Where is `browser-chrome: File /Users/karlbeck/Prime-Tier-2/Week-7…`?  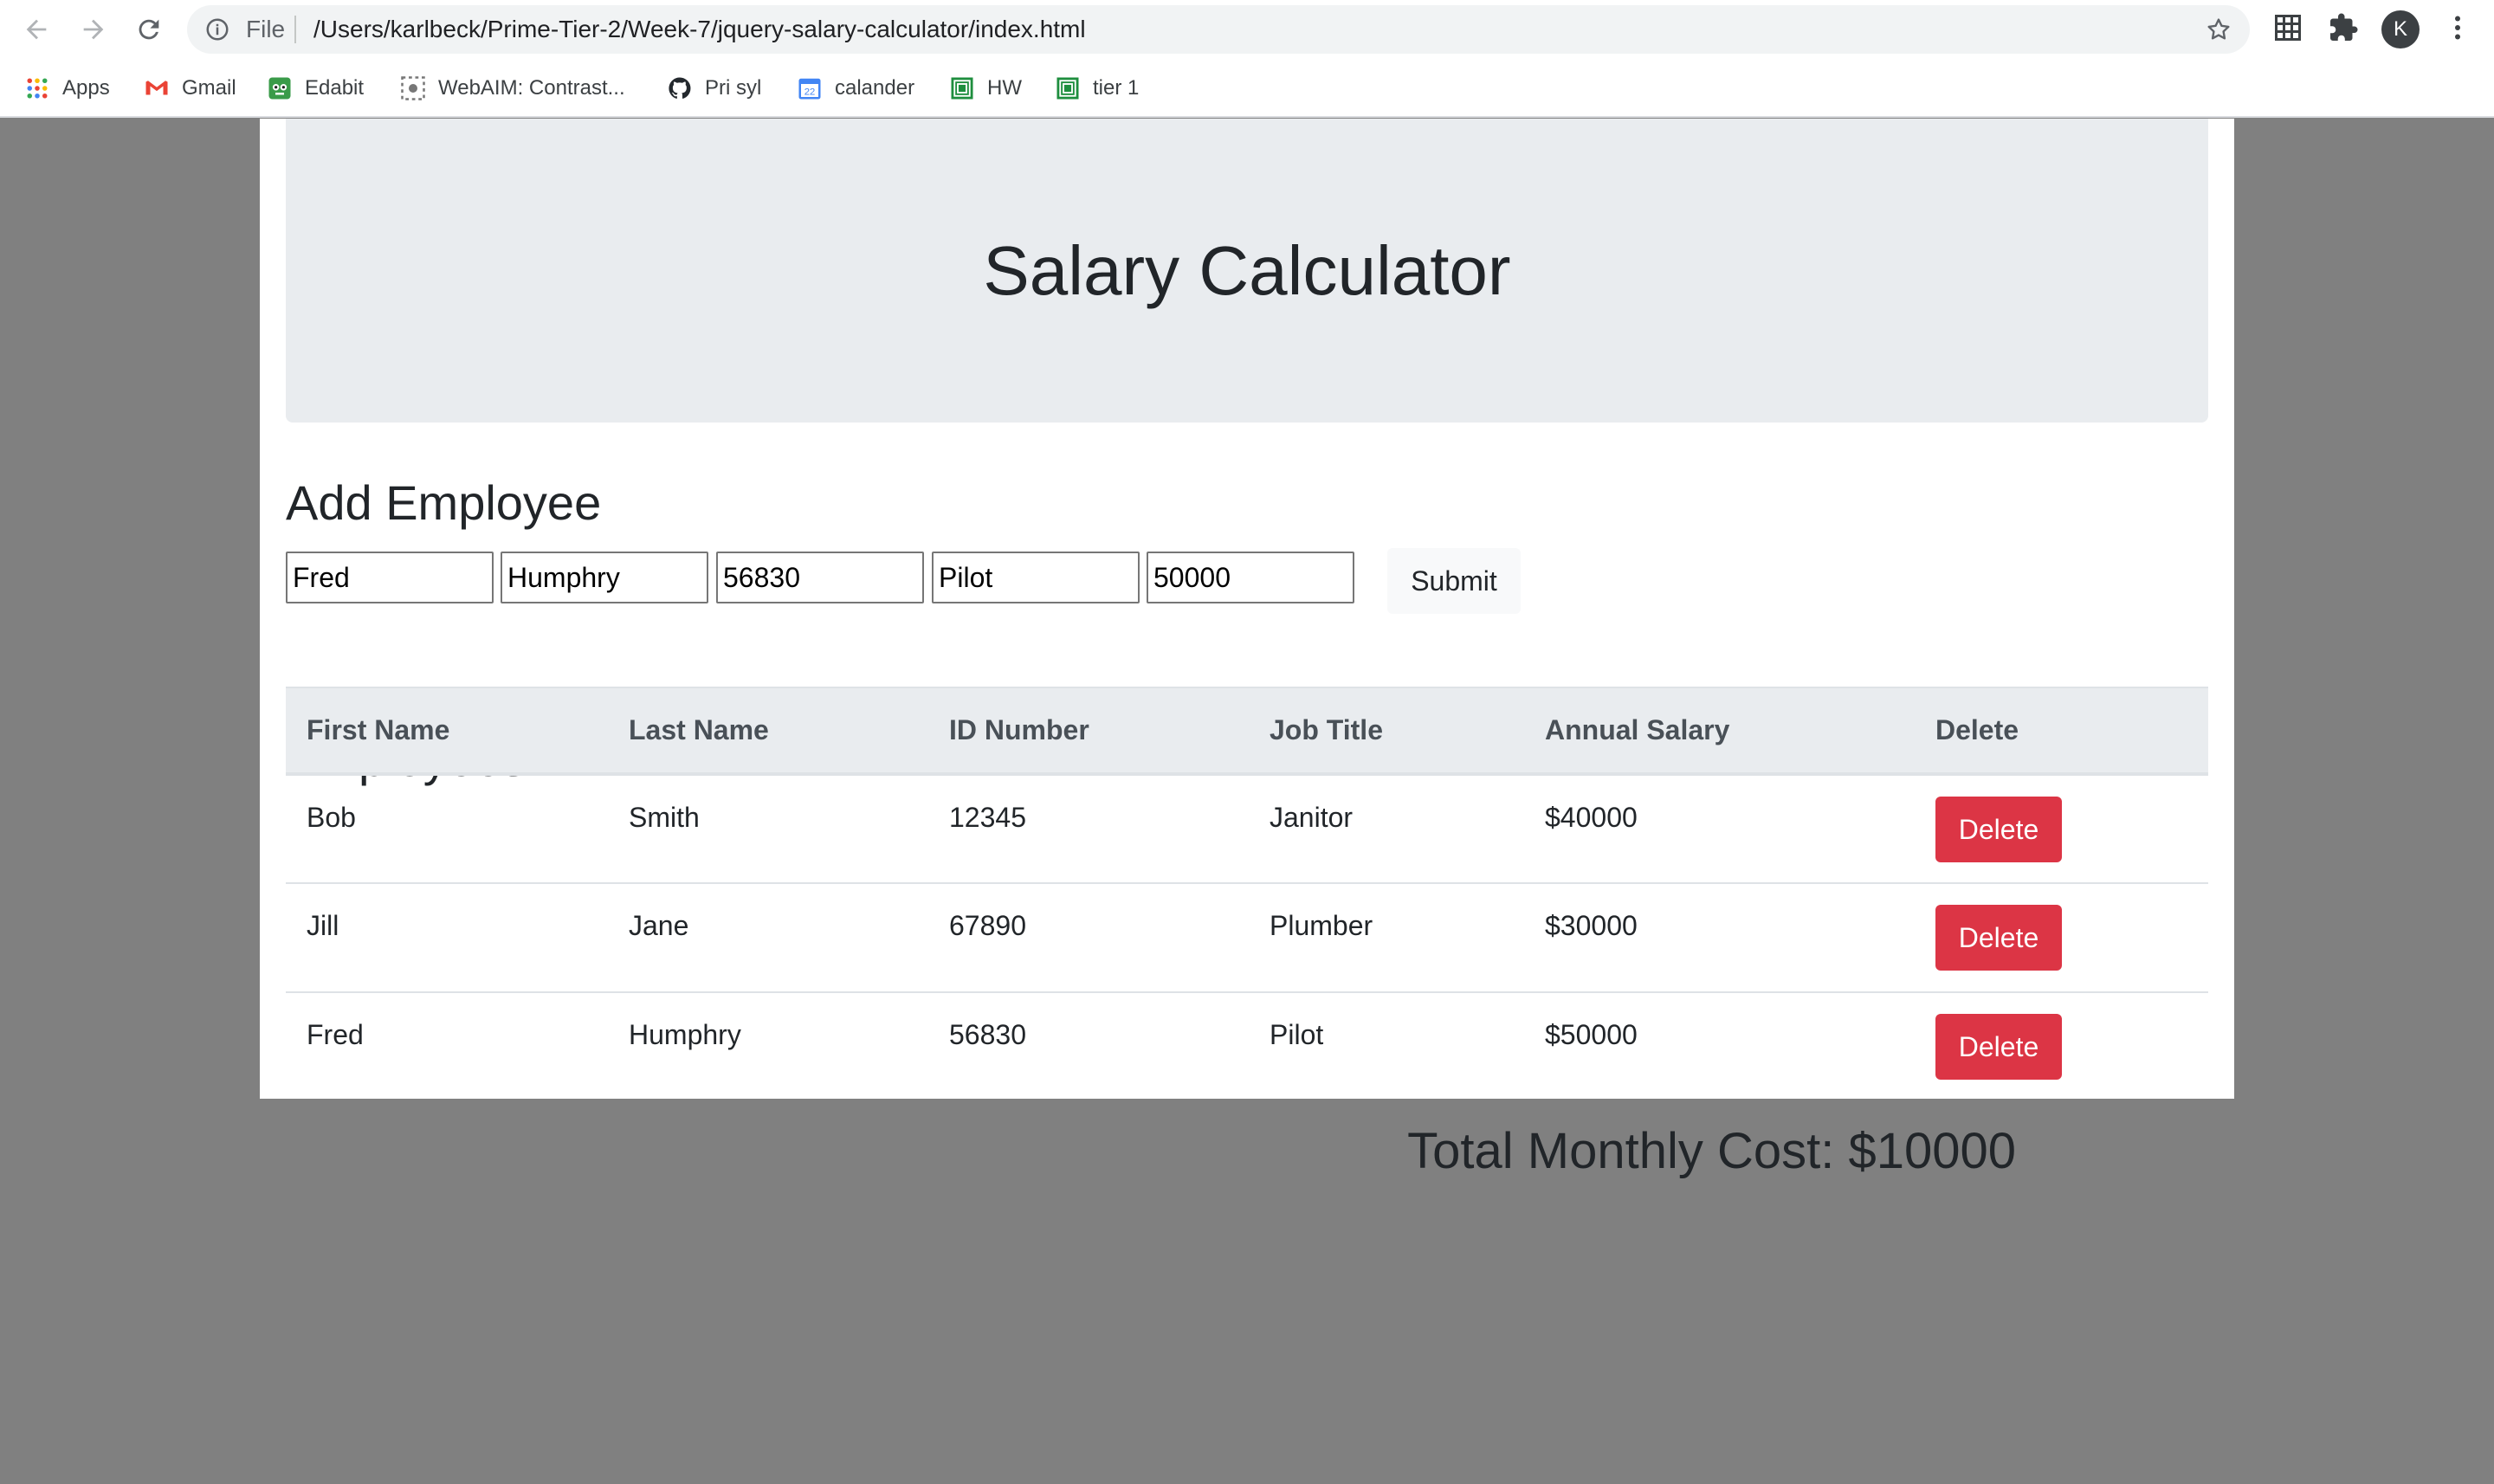 browser-chrome: File /Users/karlbeck/Prime-Tier-2/Week-7… is located at coordinates (1247, 59).